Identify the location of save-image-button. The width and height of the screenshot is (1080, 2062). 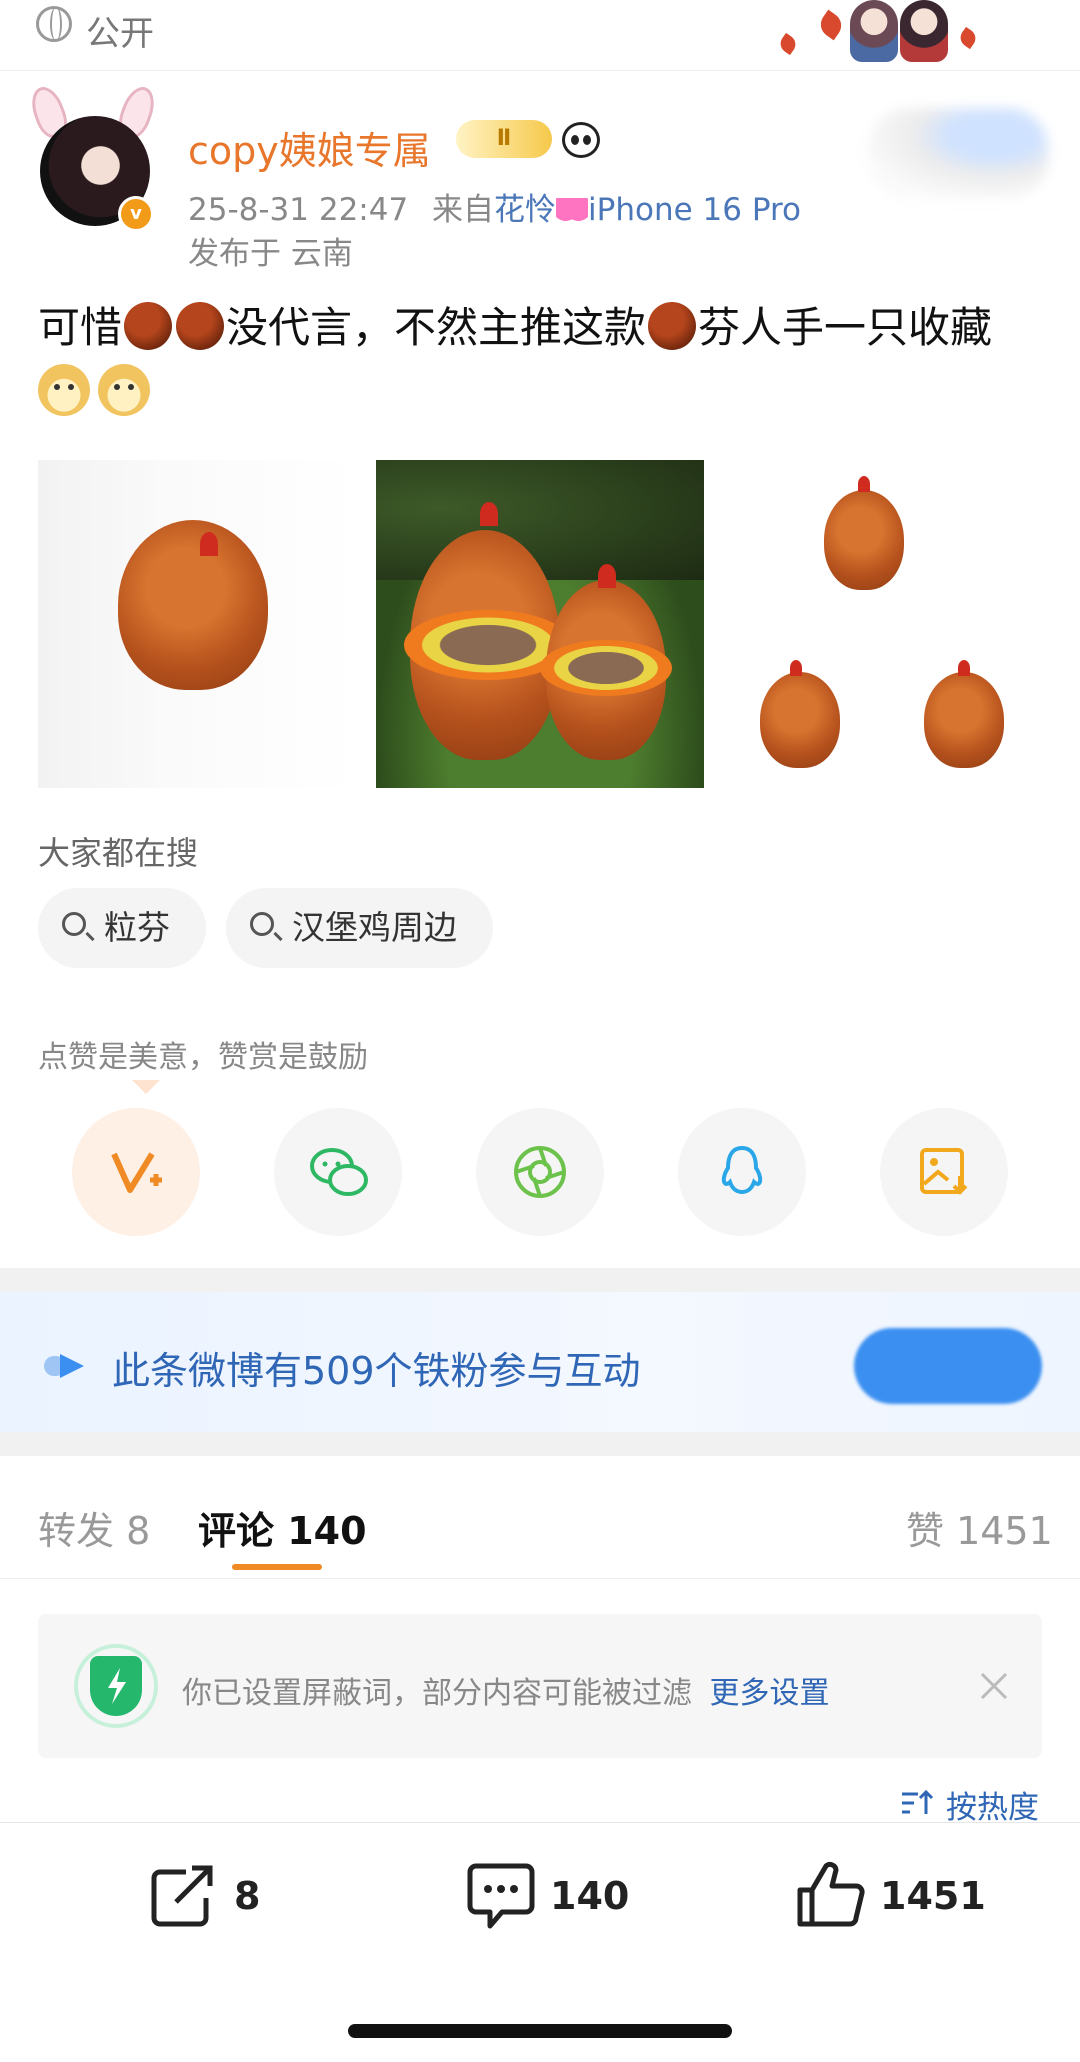
(944, 1172).